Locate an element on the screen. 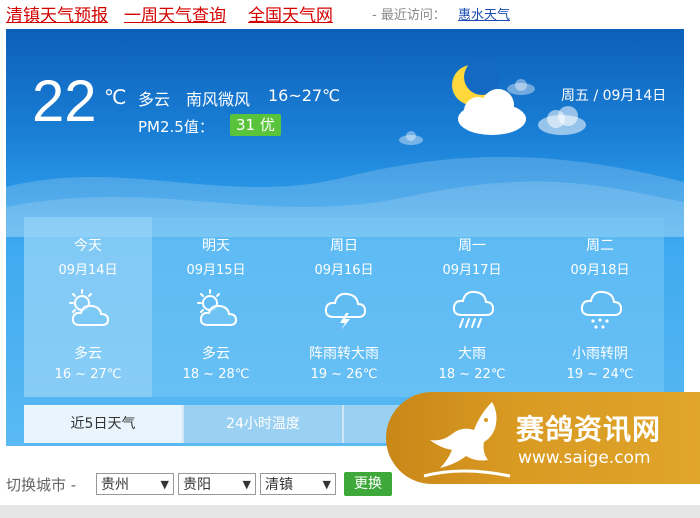  pm25-label: PM2.5值： is located at coordinates (176, 127).